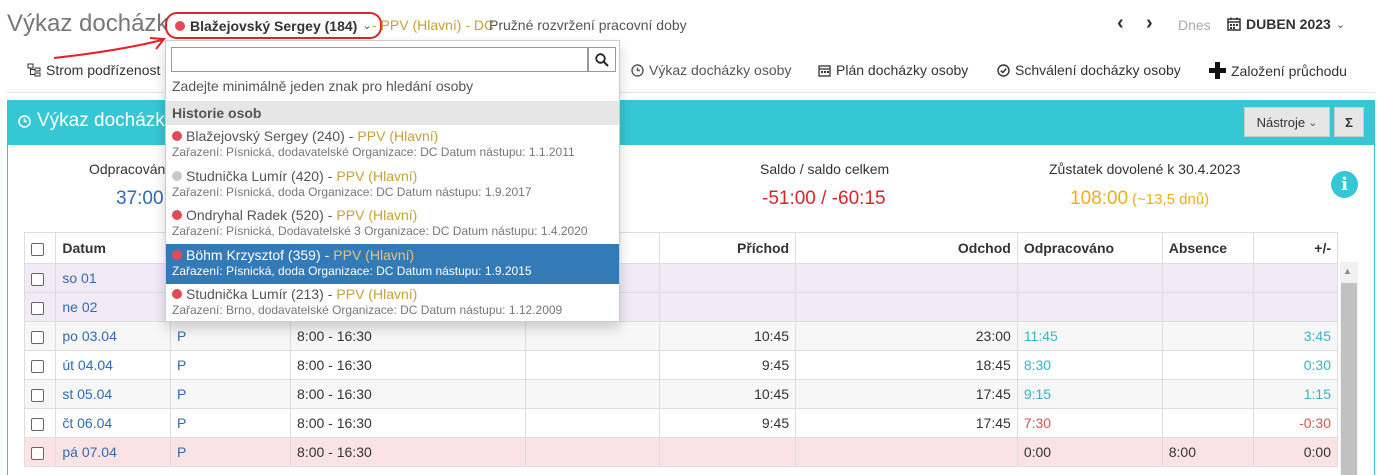 This screenshot has width=1381, height=475. What do you see at coordinates (1295, 248) in the screenshot?
I see `col-diff: +/-` at bounding box center [1295, 248].